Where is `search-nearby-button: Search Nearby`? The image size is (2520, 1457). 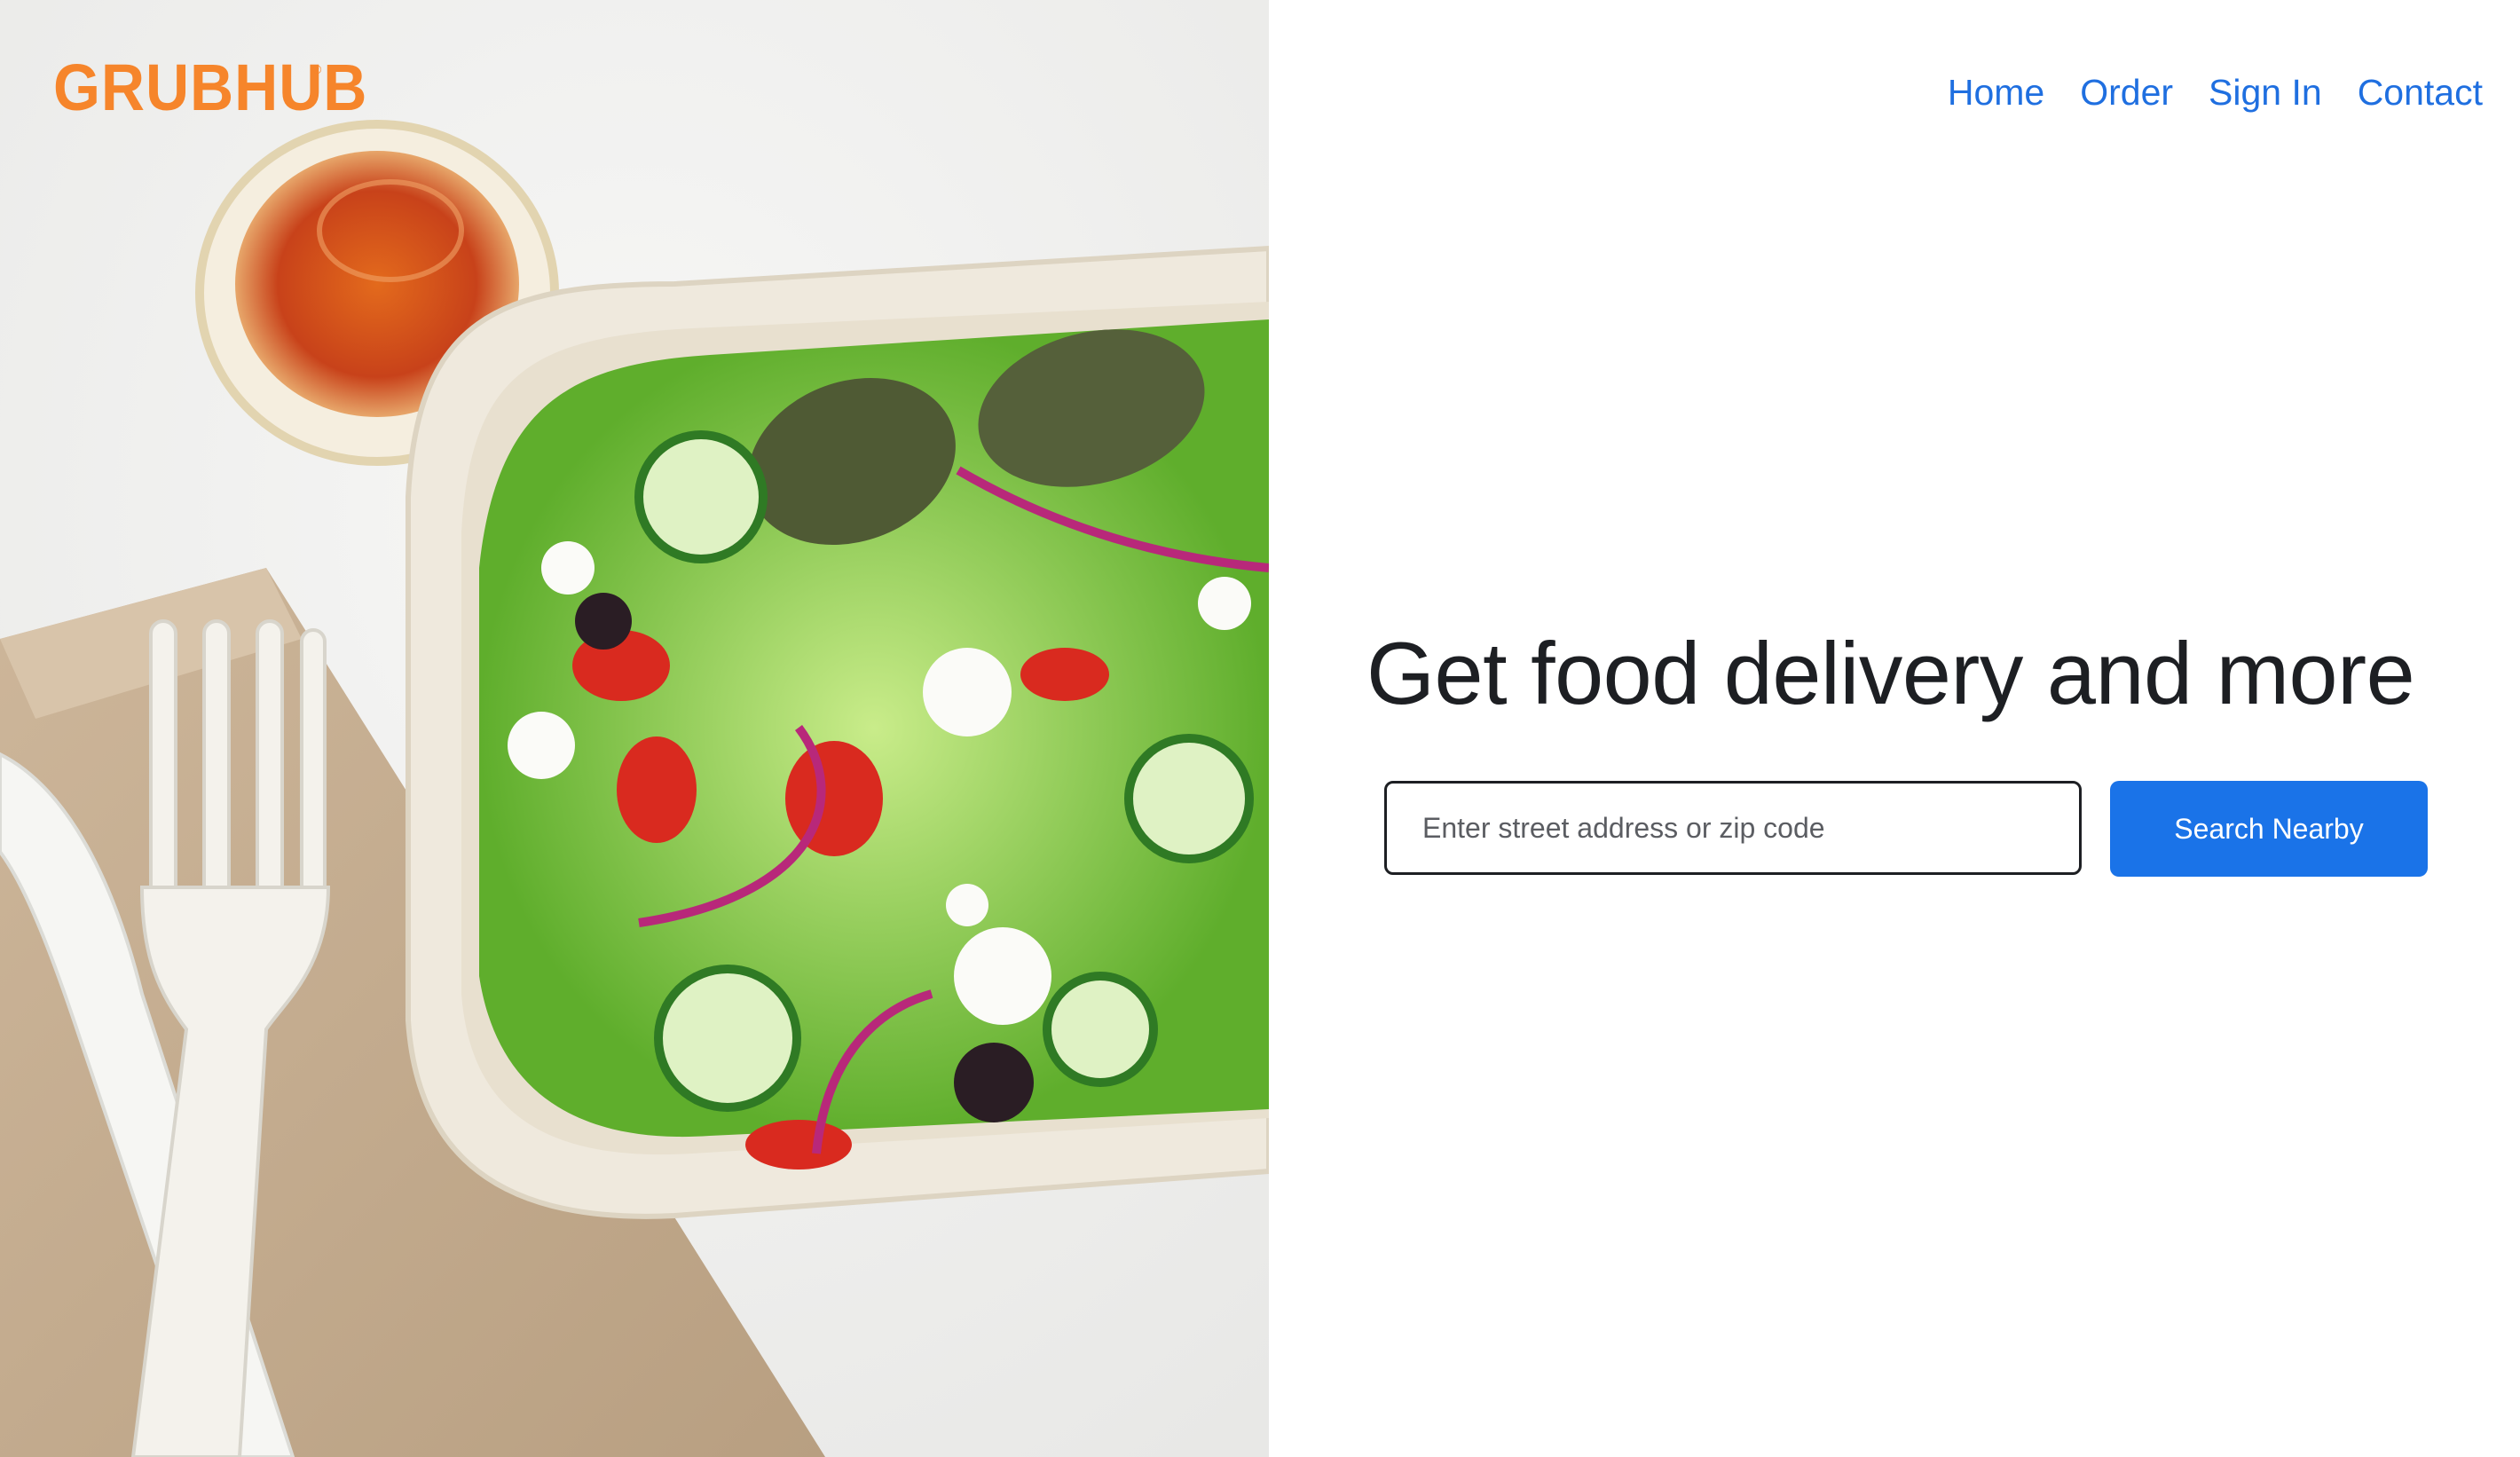 search-nearby-button: Search Nearby is located at coordinates (2269, 829).